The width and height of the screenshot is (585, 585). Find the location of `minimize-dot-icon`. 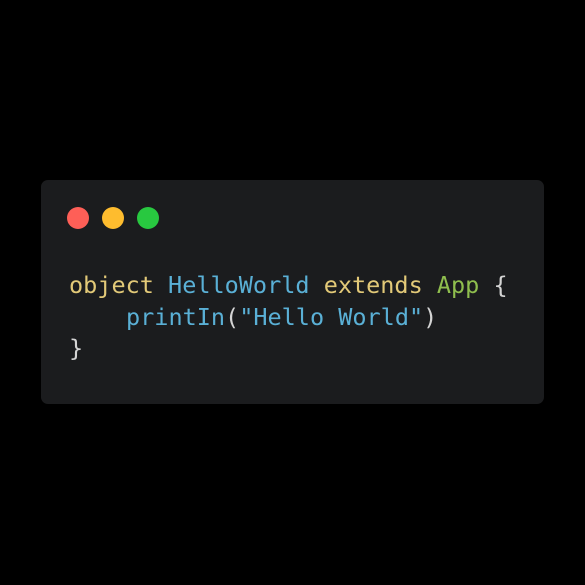

minimize-dot-icon is located at coordinates (113, 218).